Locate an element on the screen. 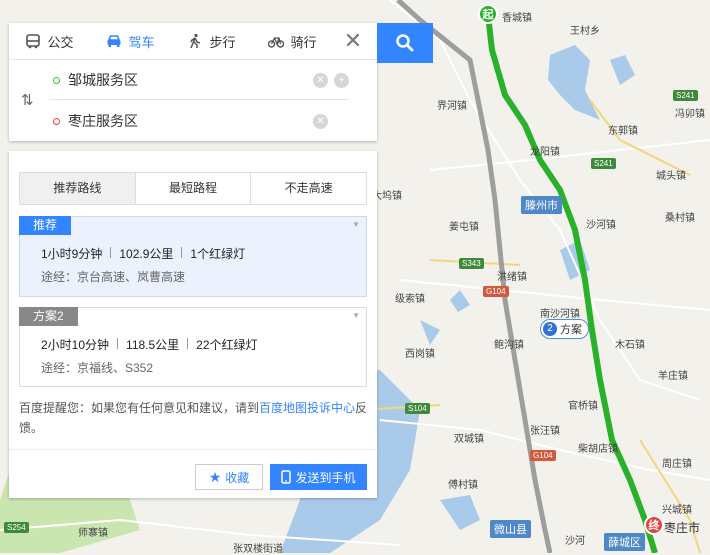  town-label: 周庄镇 is located at coordinates (677, 464).